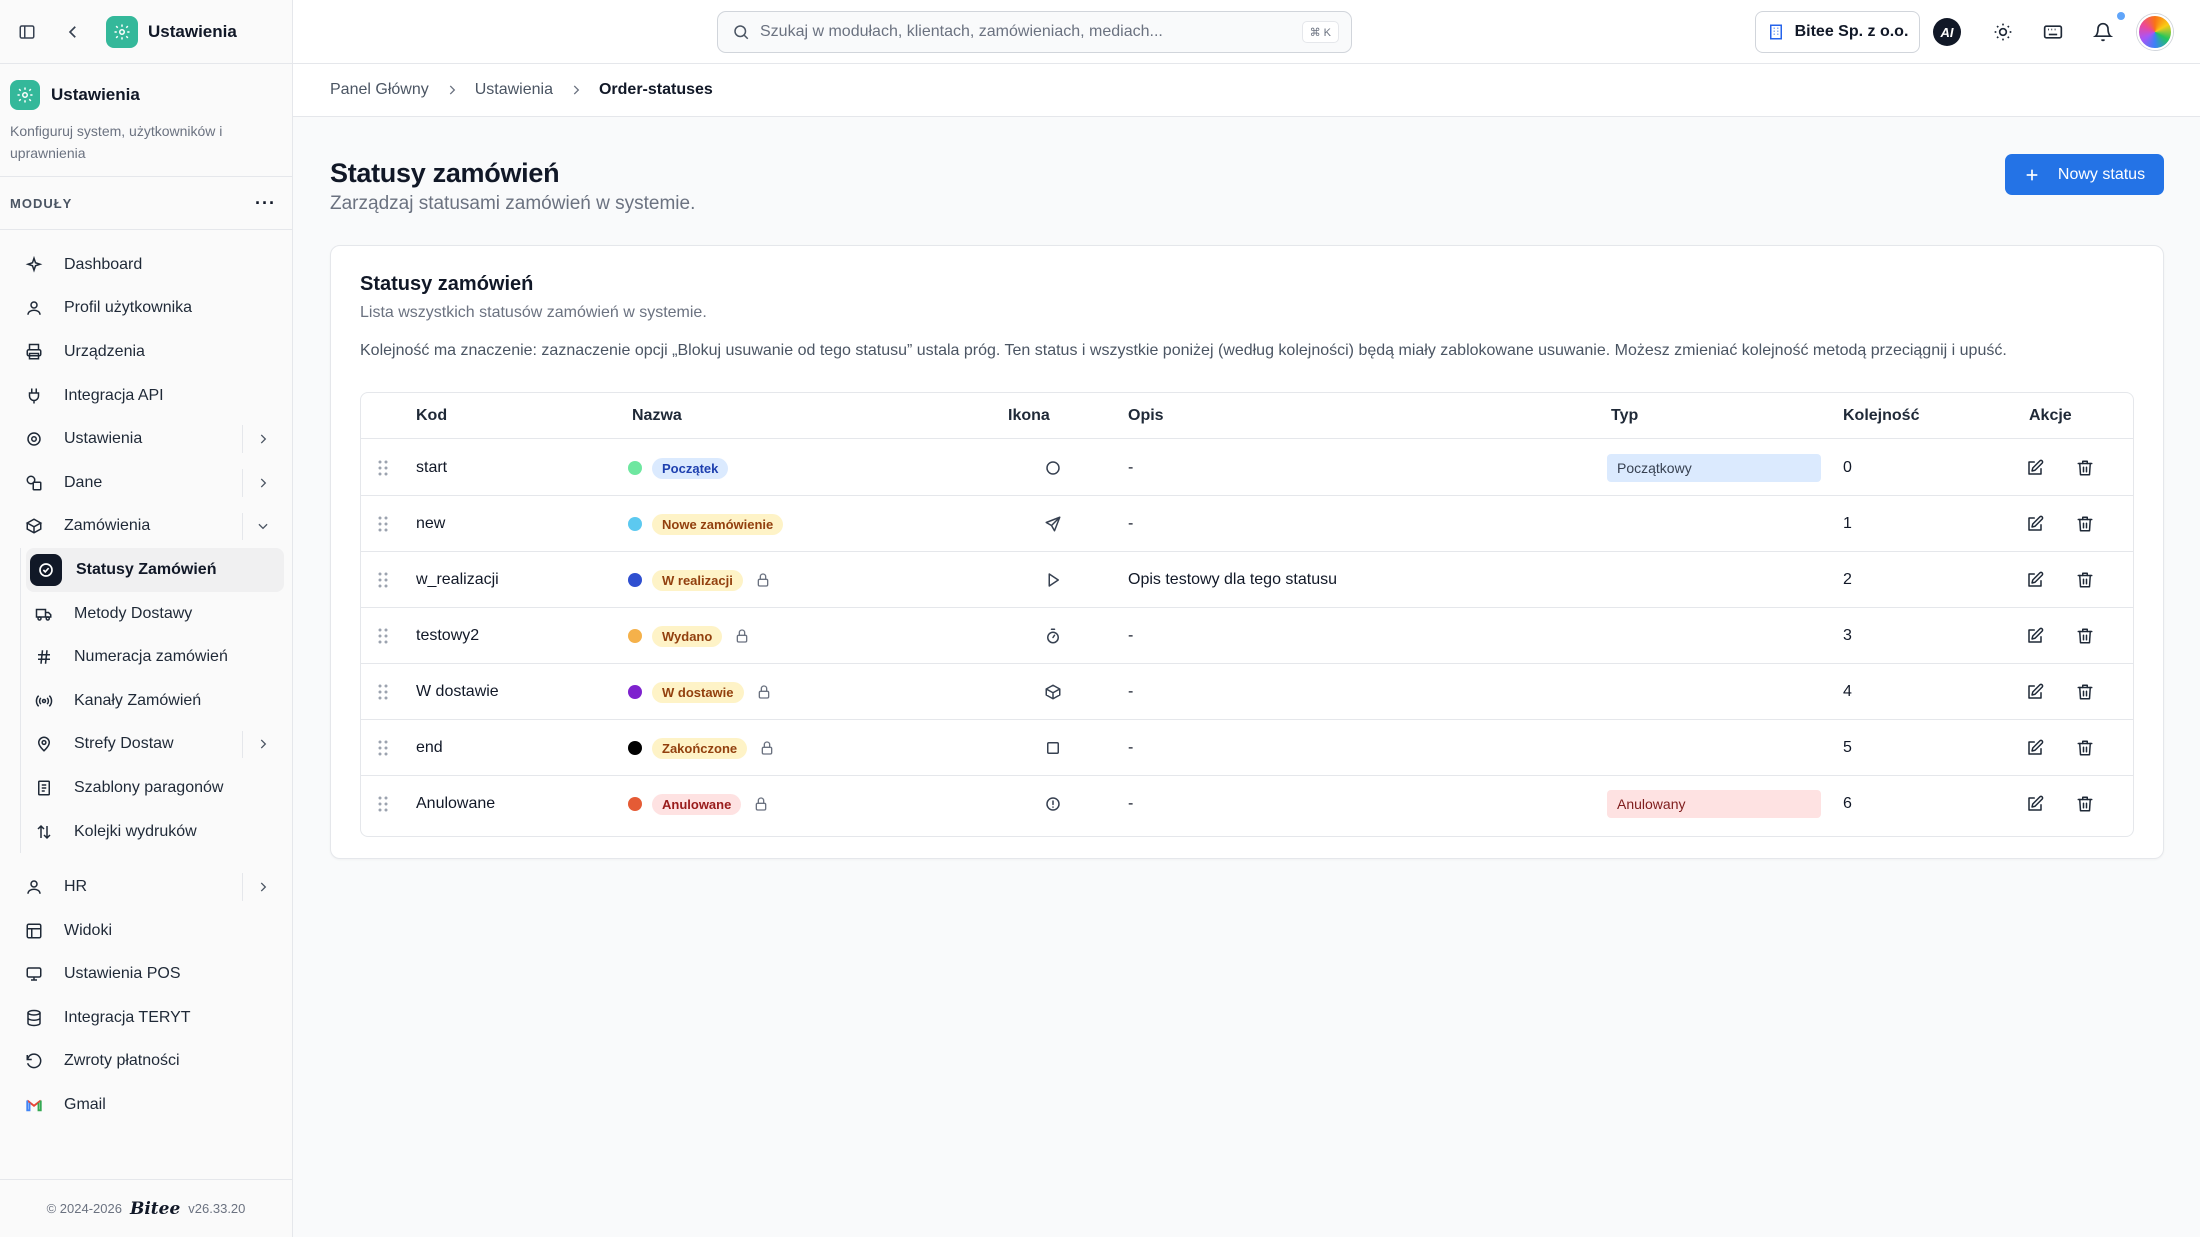 Image resolution: width=2200 pixels, height=1237 pixels. Describe the element at coordinates (2003, 32) in the screenshot. I see `sun-icon` at that location.